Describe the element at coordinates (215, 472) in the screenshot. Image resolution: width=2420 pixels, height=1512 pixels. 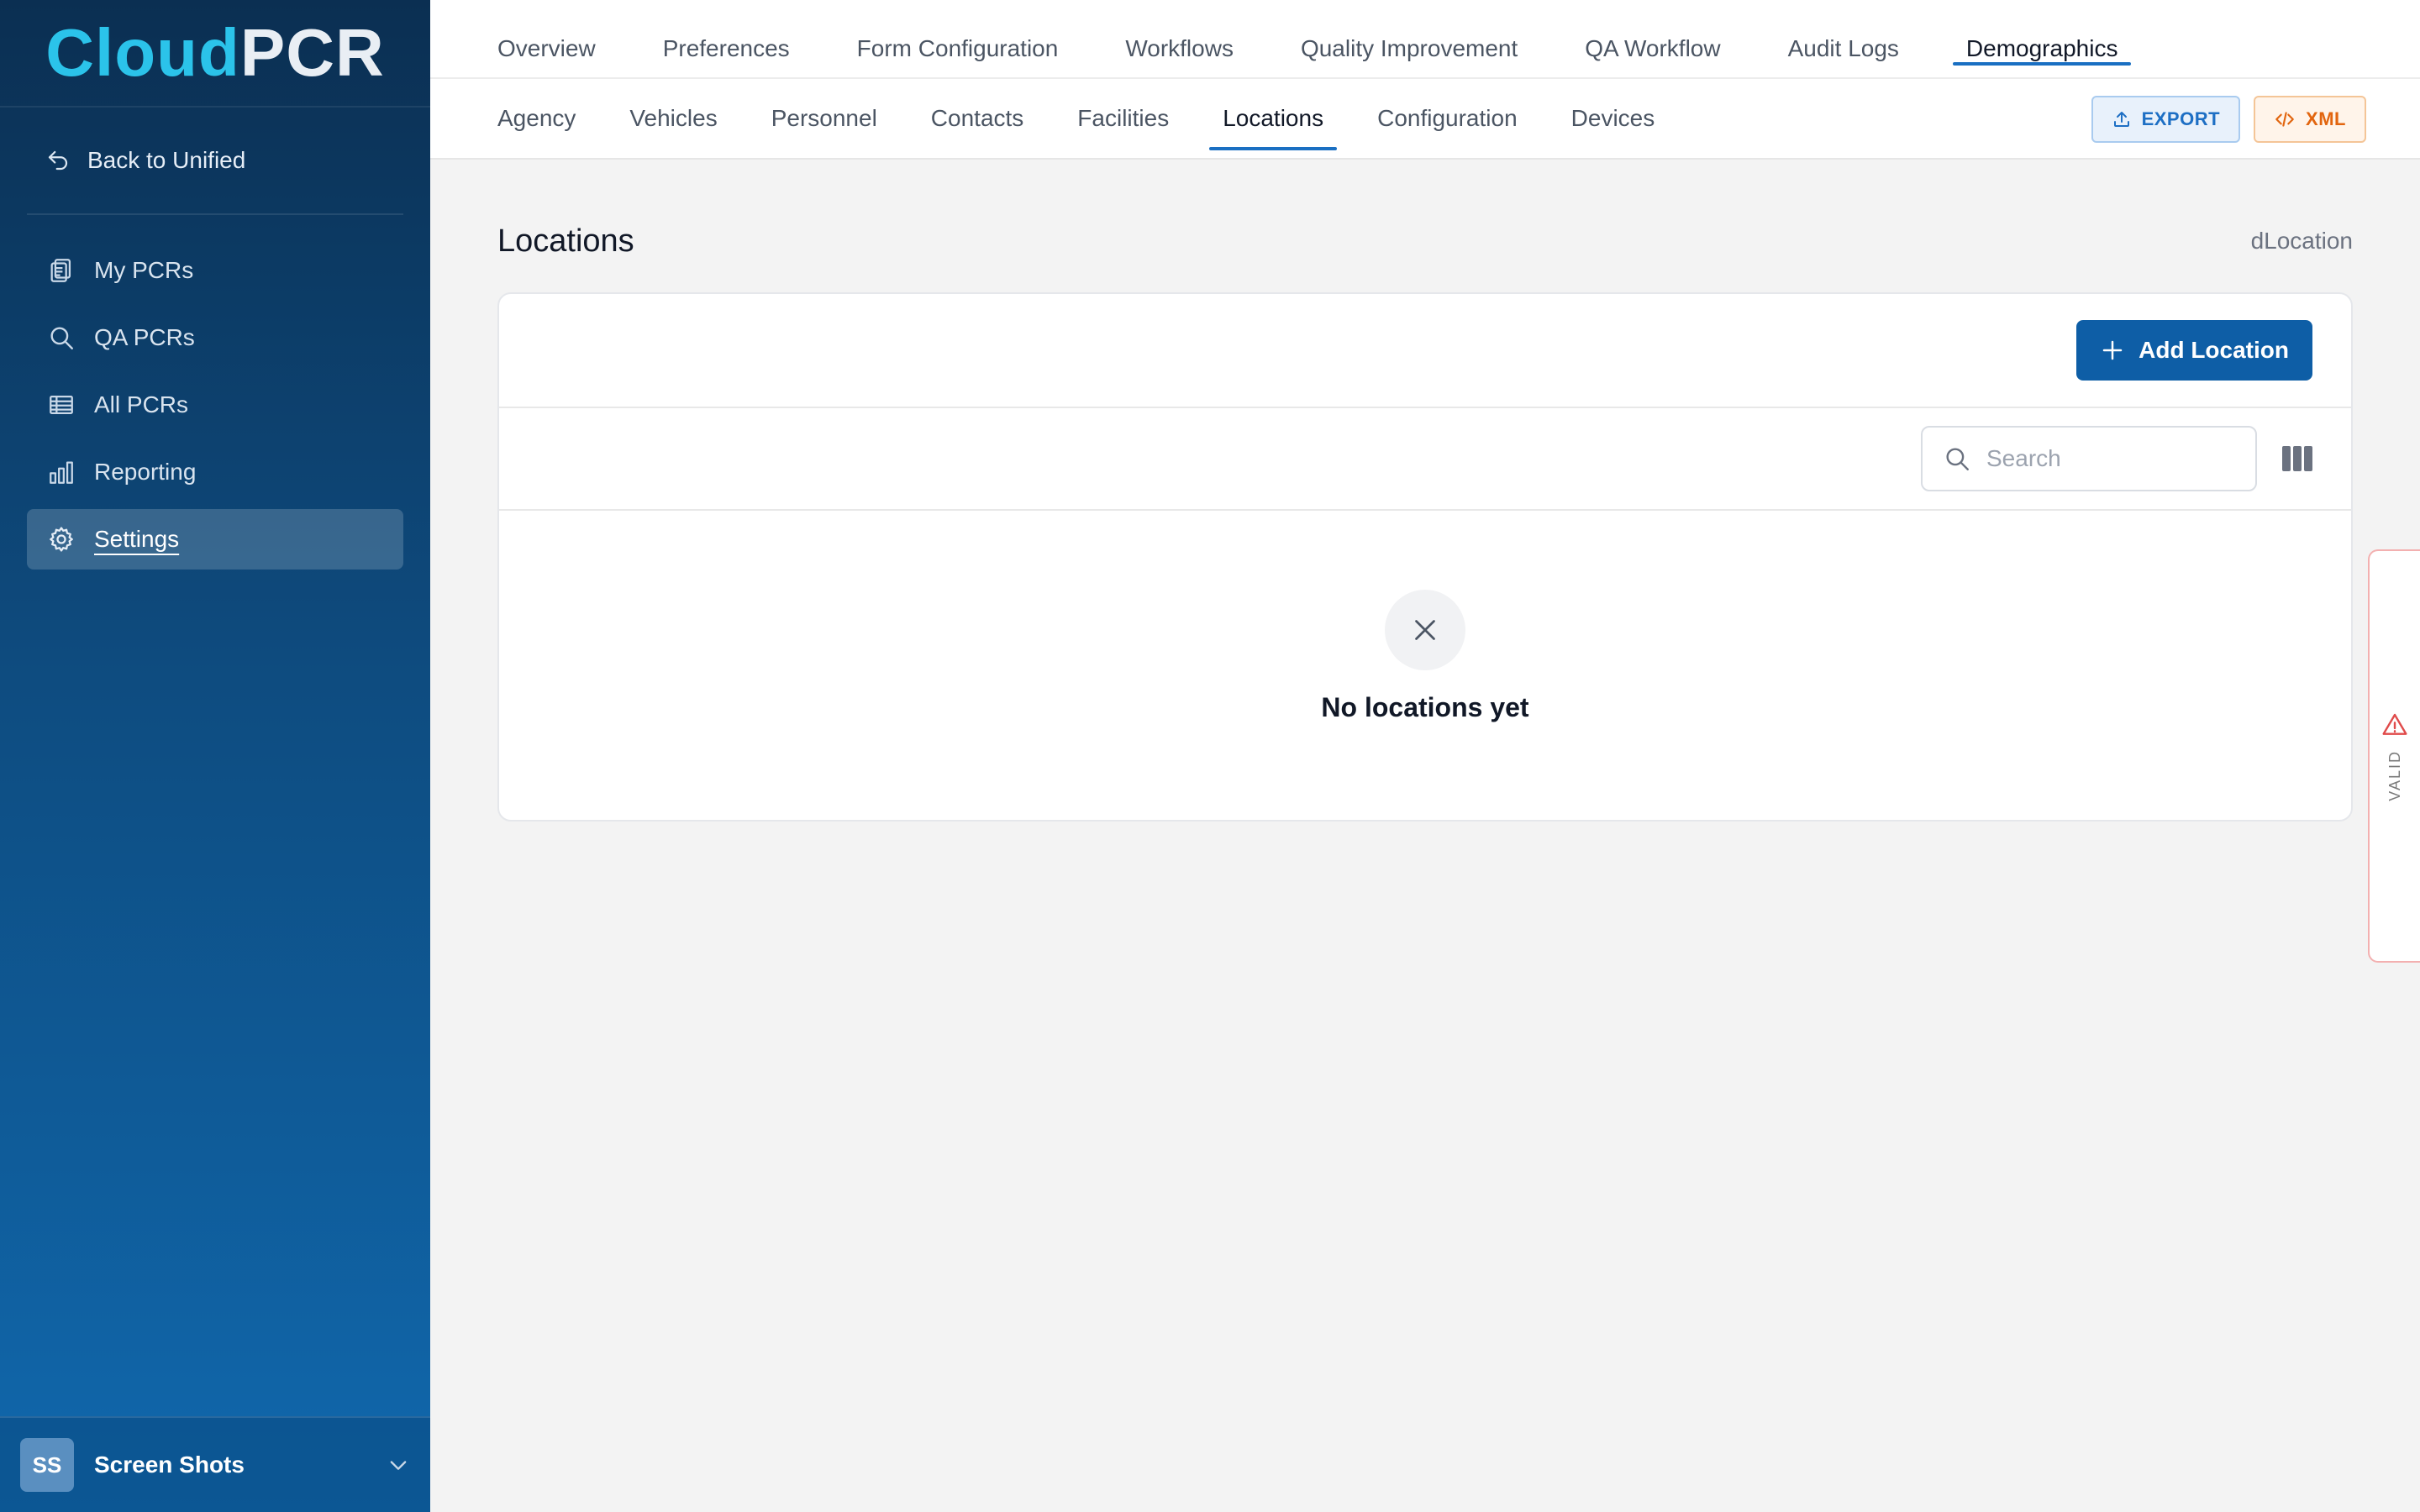
I see `sidebar-item-reporting: Reporting` at that location.